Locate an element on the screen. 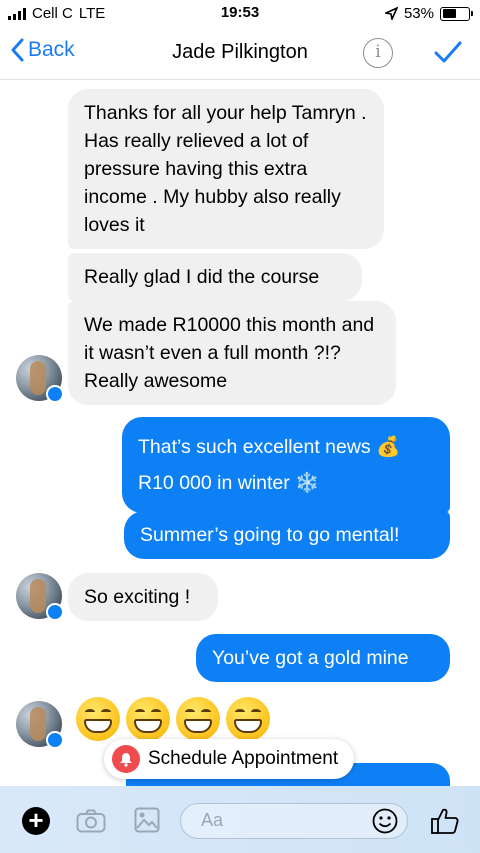 Image resolution: width=480 pixels, height=853 pixels. message-incoming: Really glad I did the course is located at coordinates (215, 277).